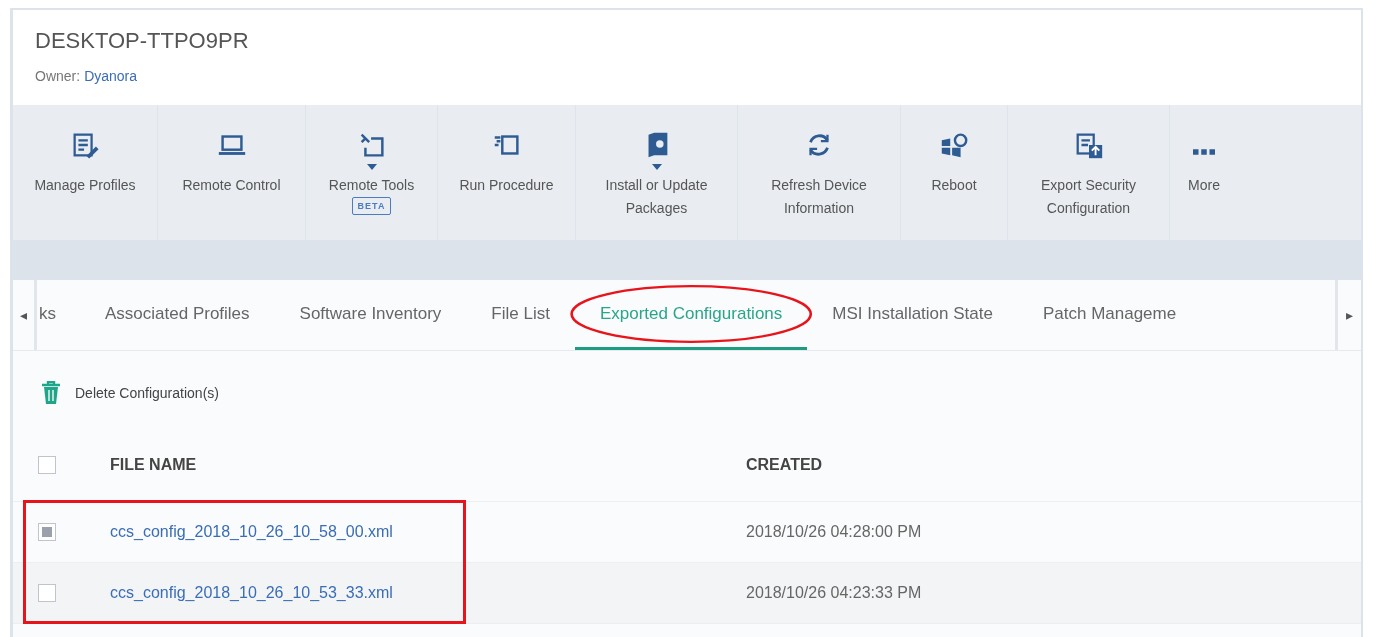  Describe the element at coordinates (819, 172) in the screenshot. I see `toolbar-button: Refresh Device Information` at that location.